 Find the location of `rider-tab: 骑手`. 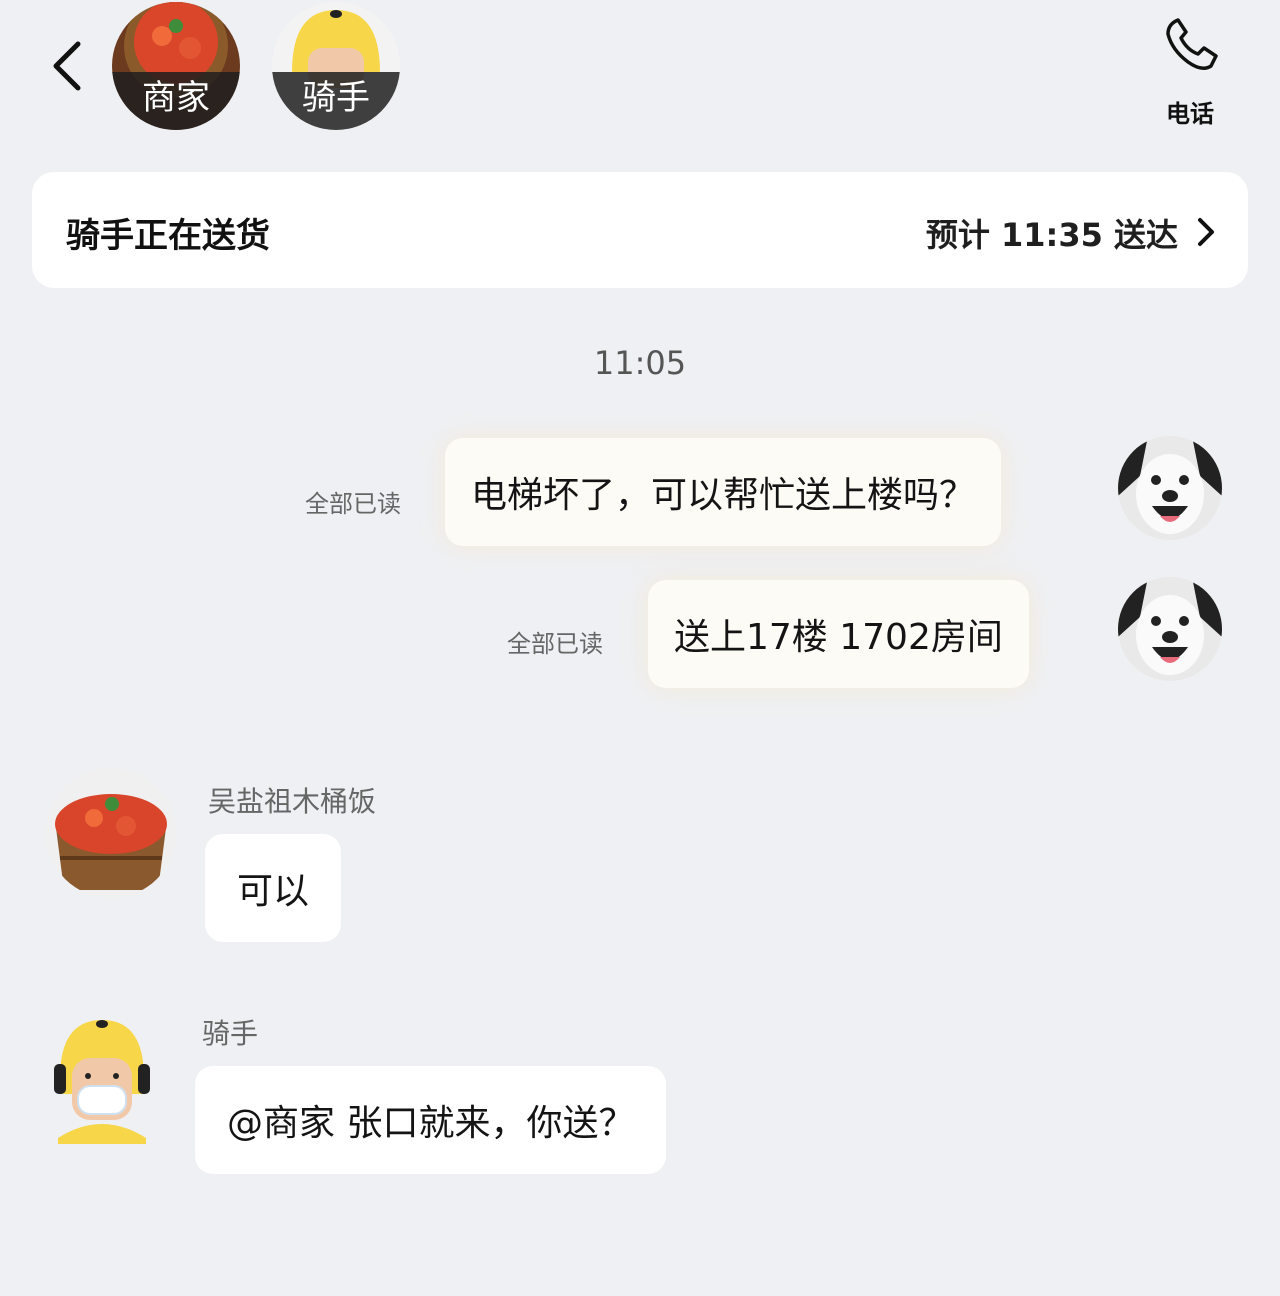

rider-tab: 骑手 is located at coordinates (336, 66).